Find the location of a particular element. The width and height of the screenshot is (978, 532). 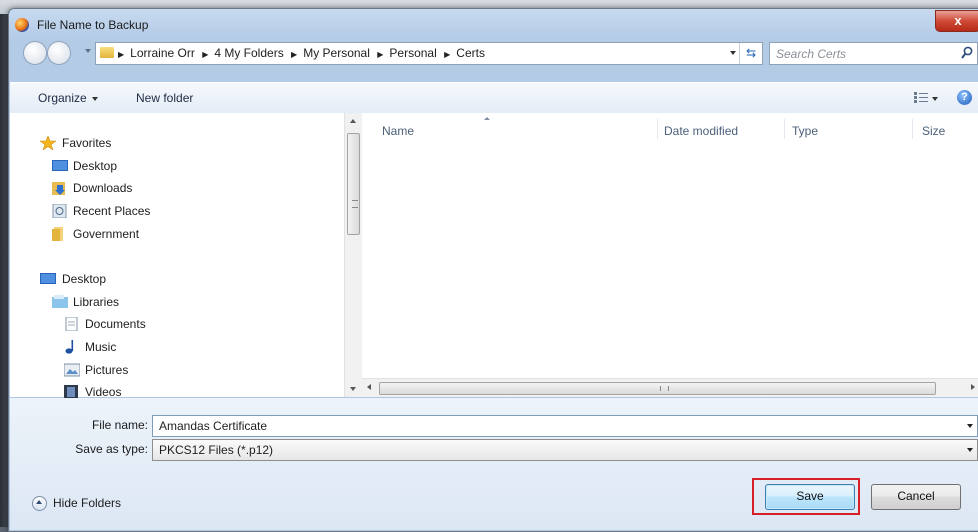

breadcrumb-item: Lorraine Orr is located at coordinates (162, 53).